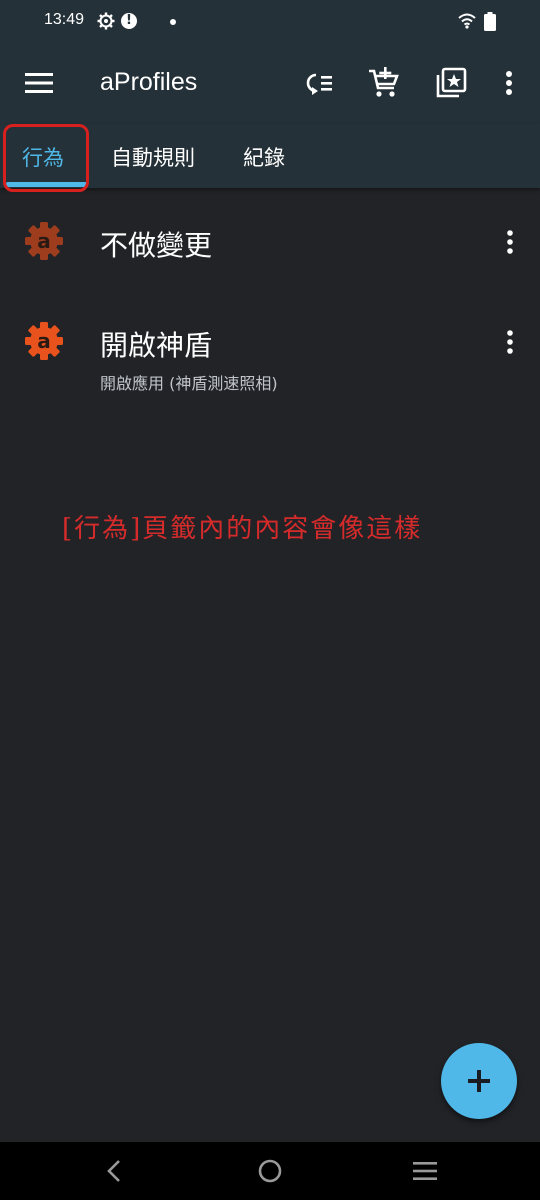  I want to click on tab-highlight-box, so click(46, 158).